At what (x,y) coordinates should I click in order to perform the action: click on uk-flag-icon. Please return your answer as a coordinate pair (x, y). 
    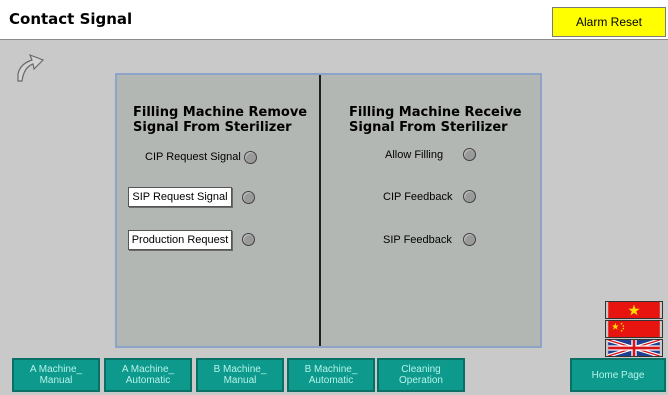
    Looking at the image, I should click on (634, 348).